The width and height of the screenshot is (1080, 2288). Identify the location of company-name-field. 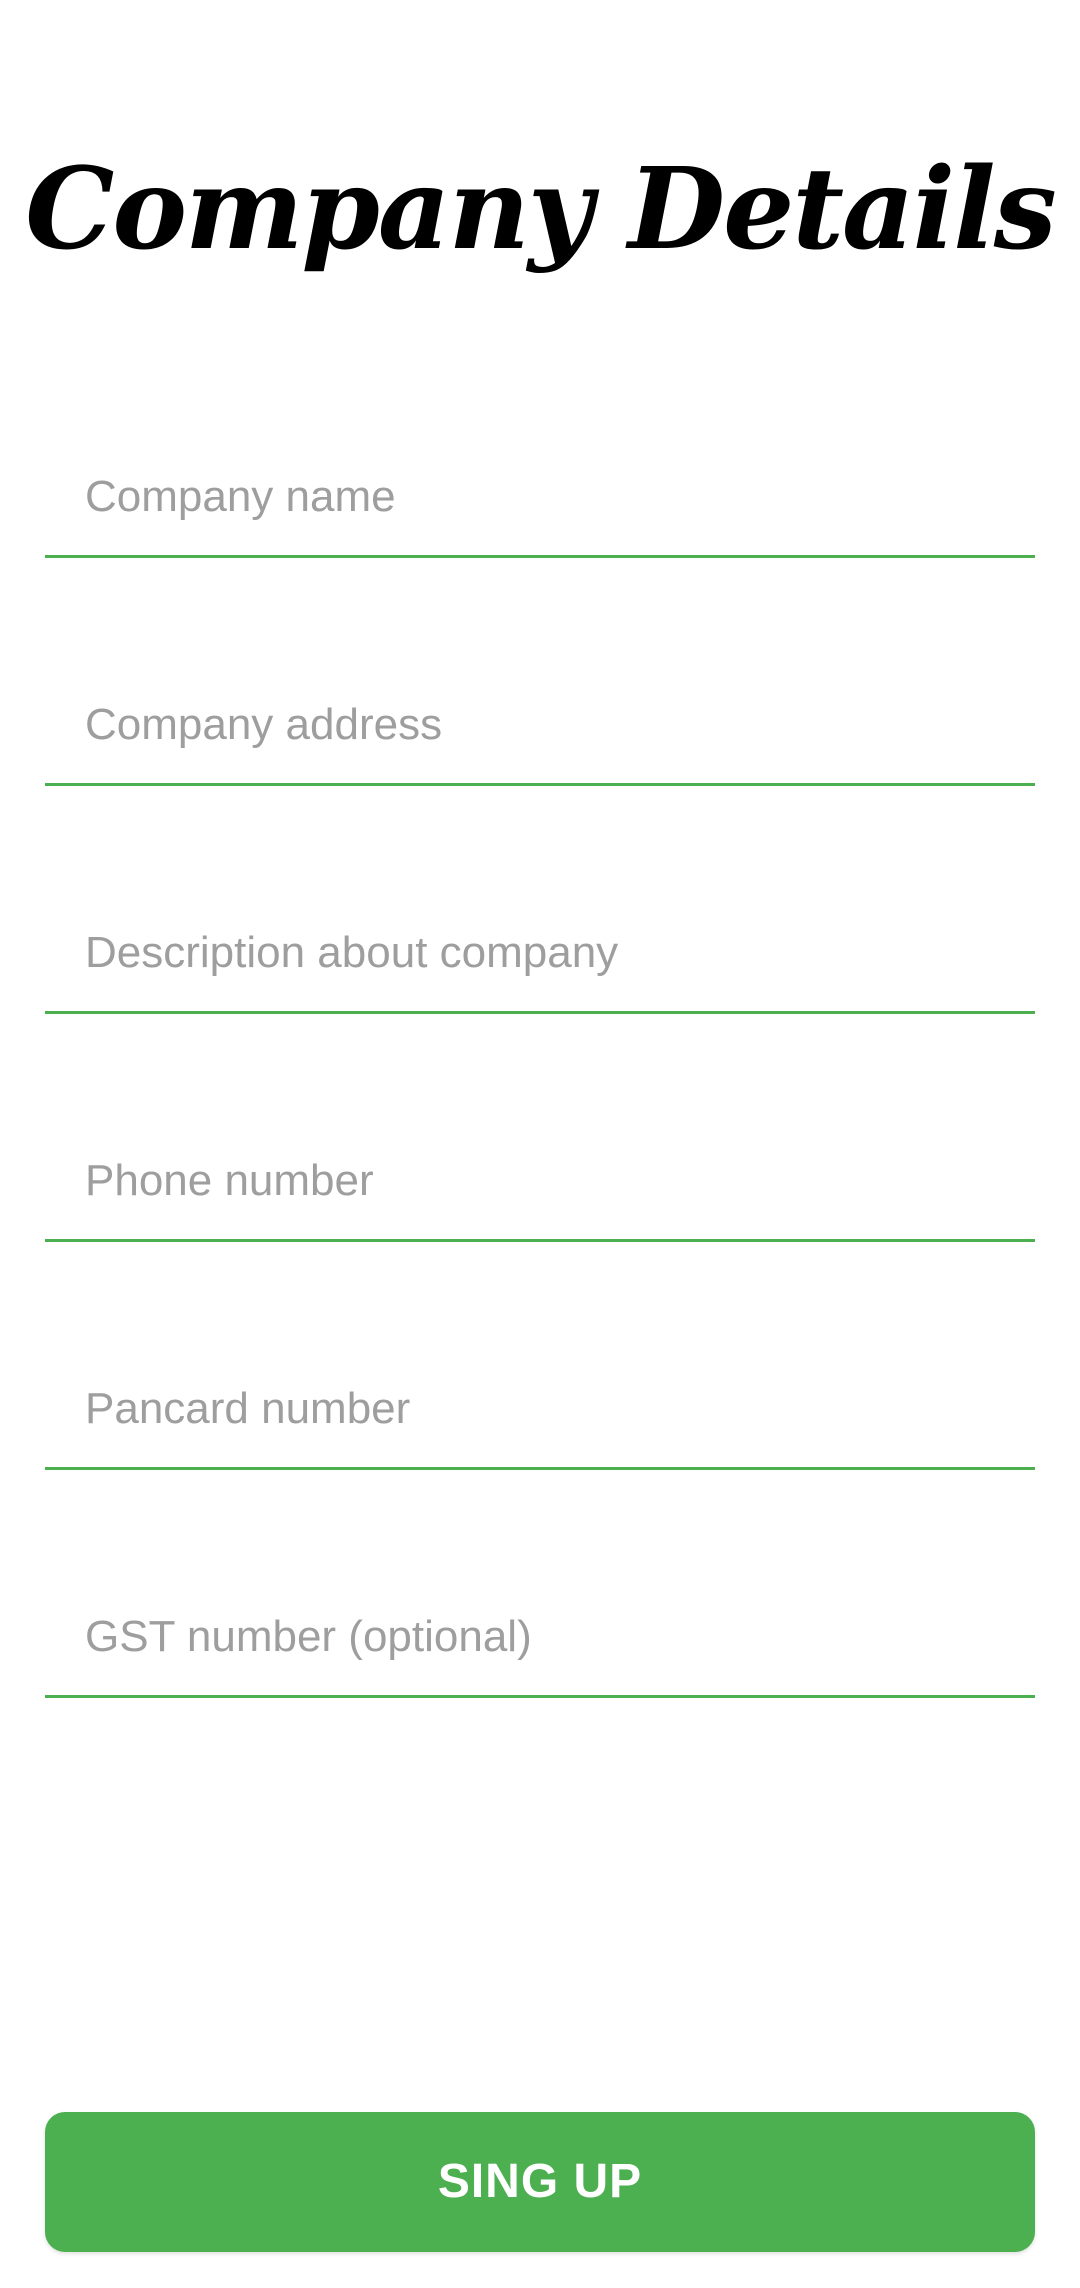
(540, 498).